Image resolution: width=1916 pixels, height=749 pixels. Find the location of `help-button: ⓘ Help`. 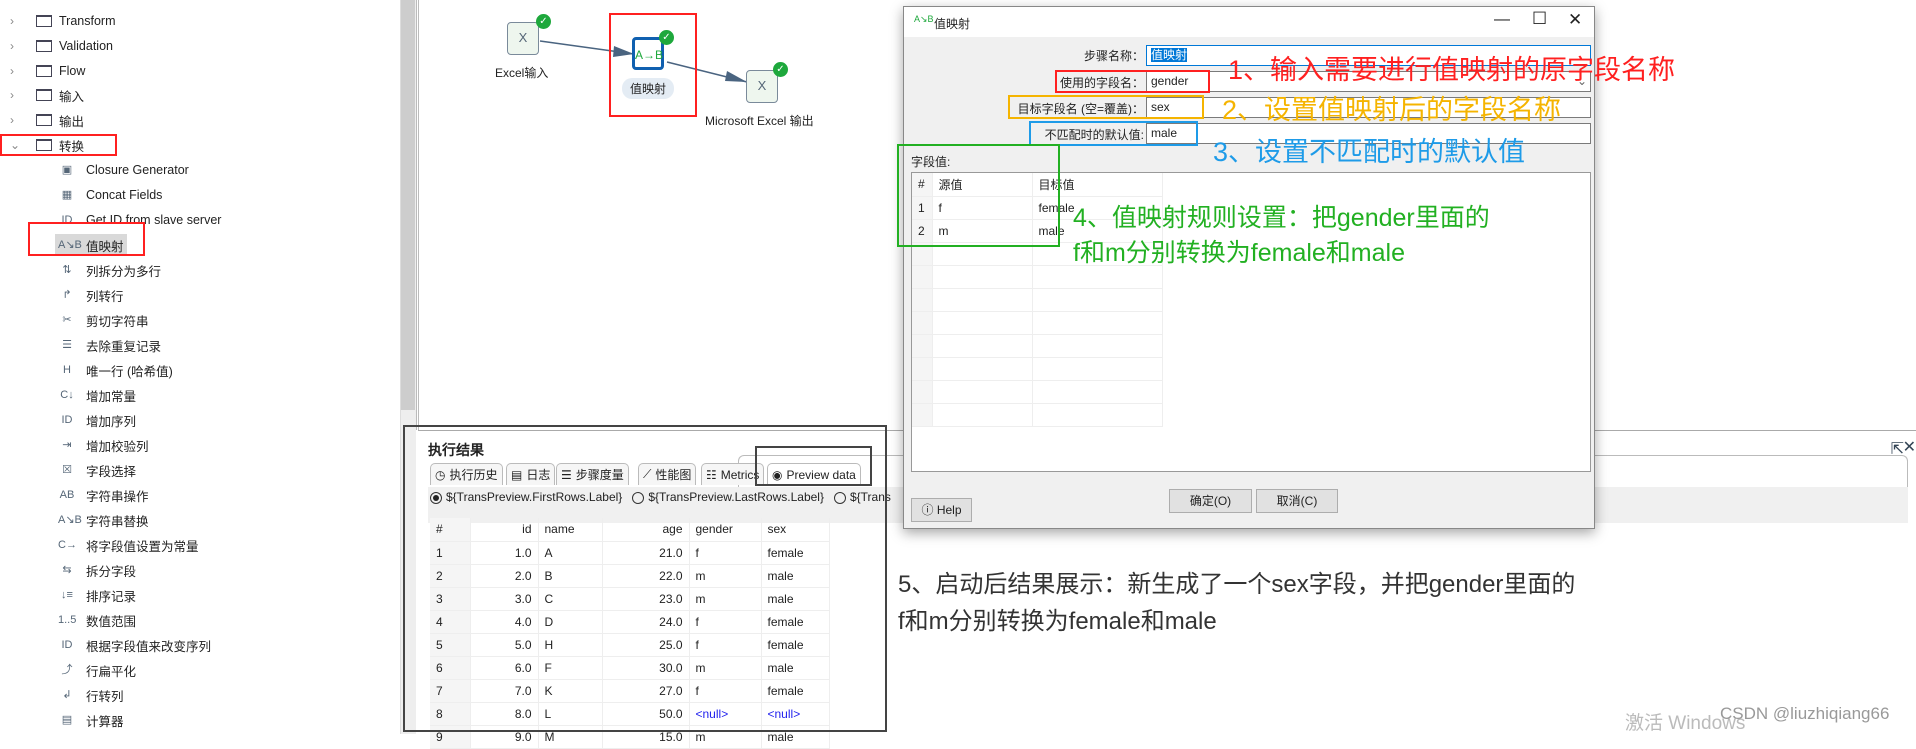

help-button: ⓘ Help is located at coordinates (941, 510).